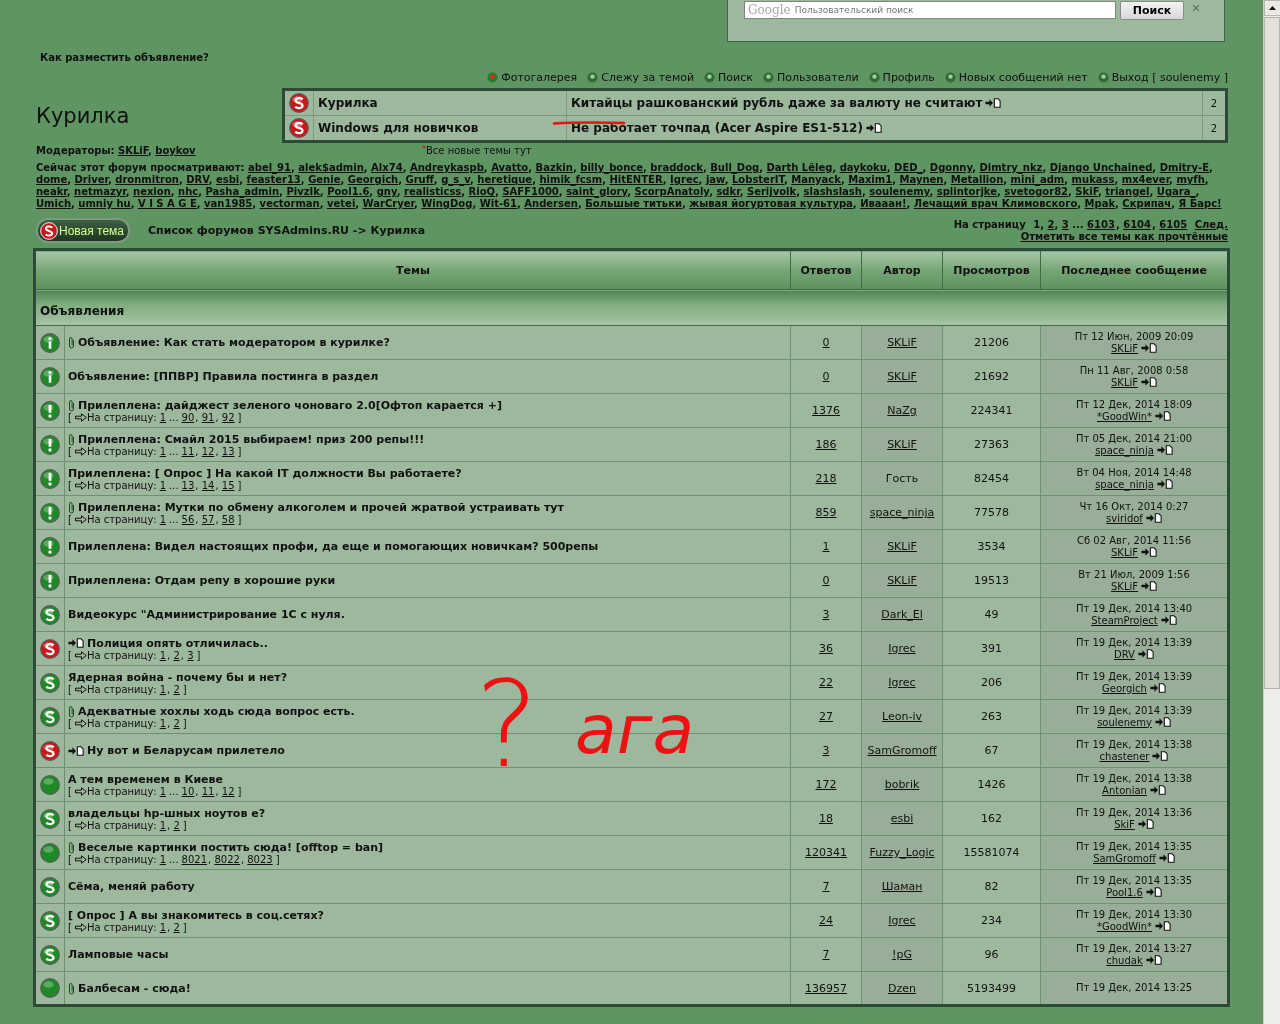  I want to click on author-link: DRV, so click(1124, 654).